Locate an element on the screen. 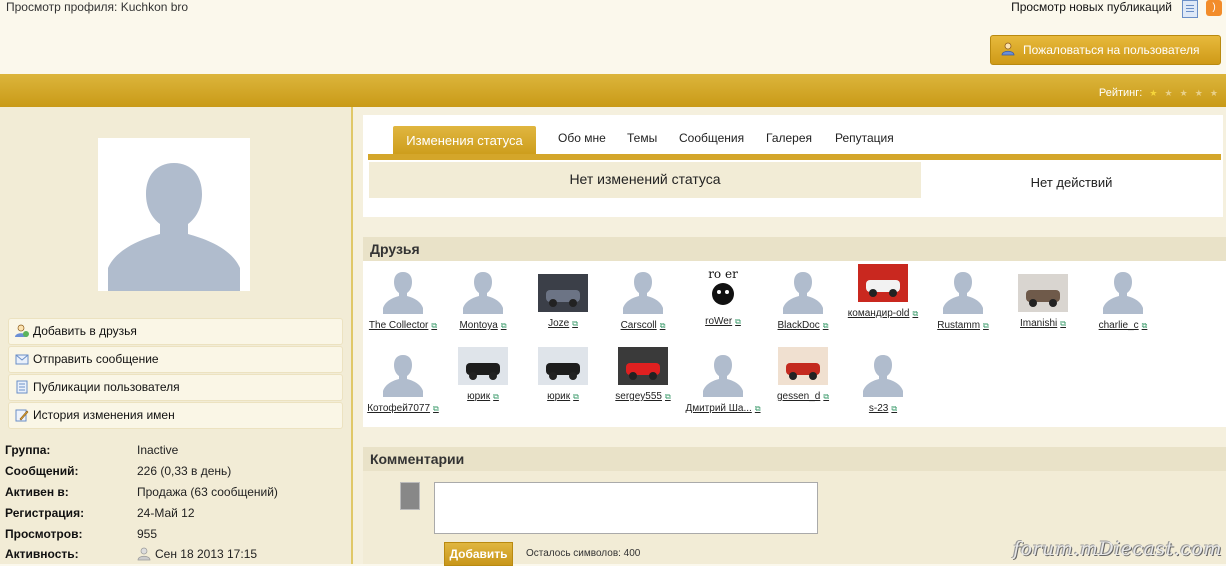 Image resolution: width=1226 pixels, height=566 pixels. friend-item: Imanishi ⧉ is located at coordinates (1043, 301).